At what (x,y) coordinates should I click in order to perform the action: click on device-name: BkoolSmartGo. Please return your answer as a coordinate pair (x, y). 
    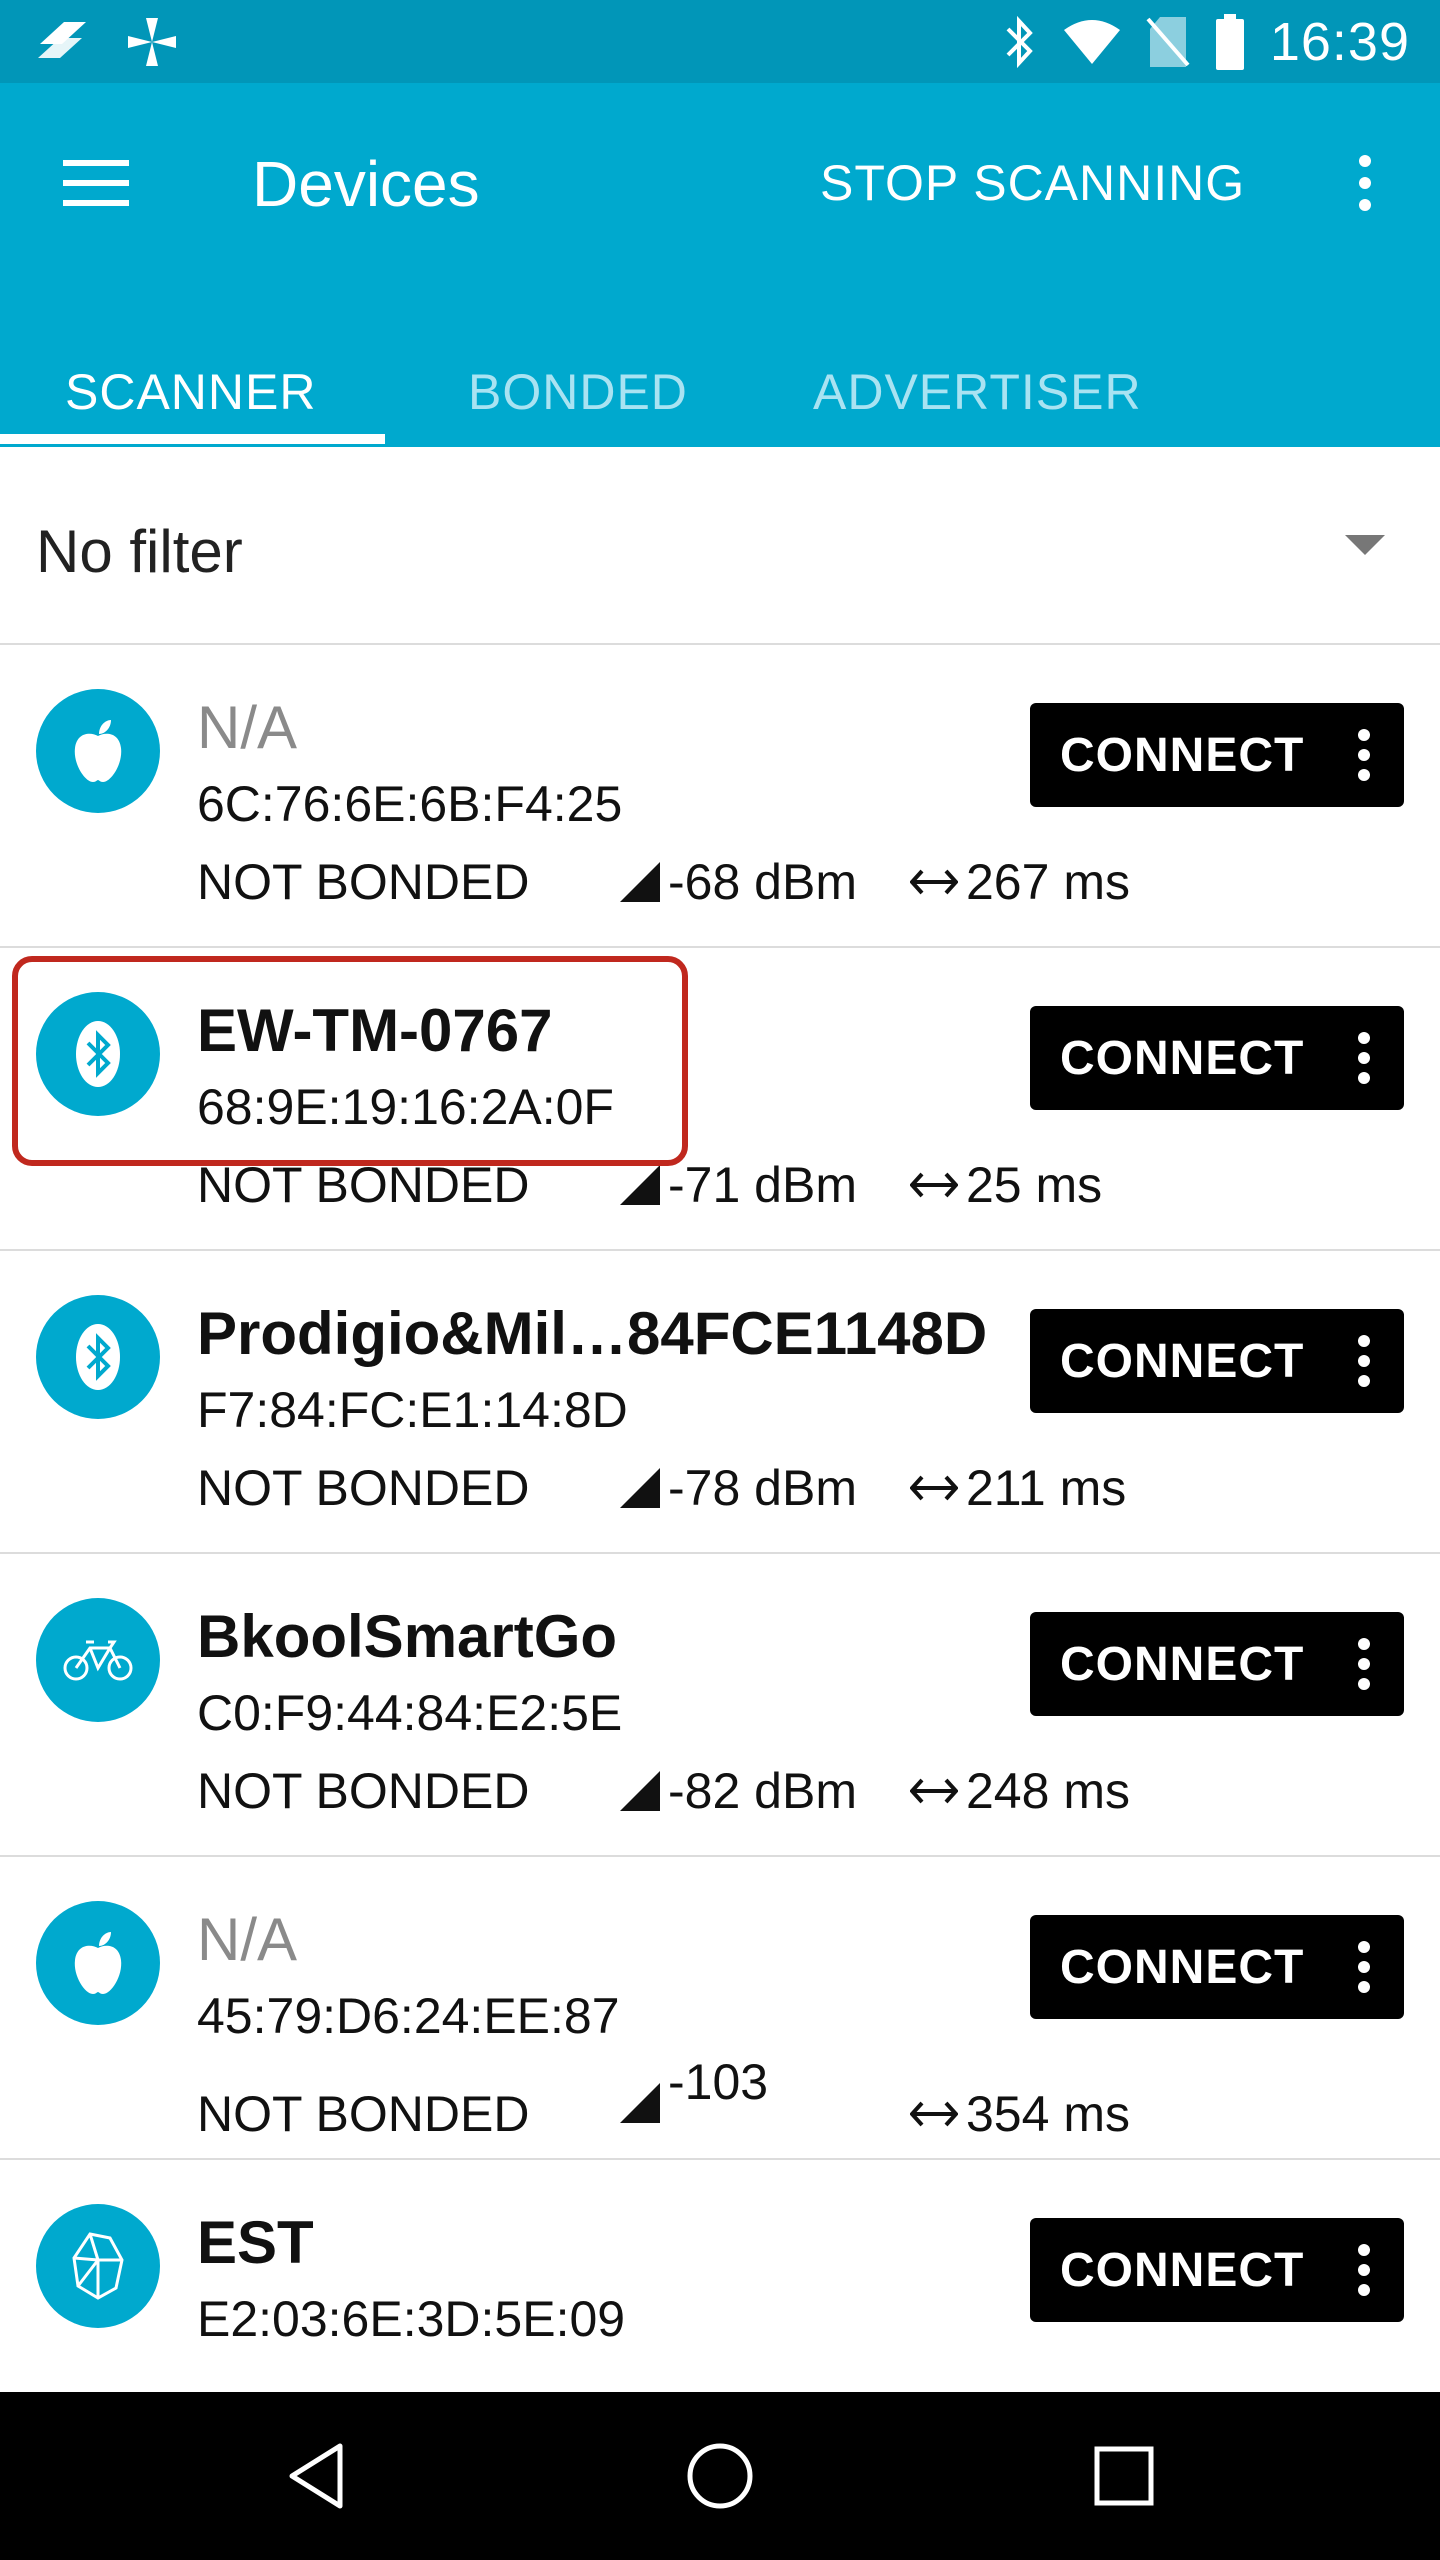
    Looking at the image, I should click on (407, 1636).